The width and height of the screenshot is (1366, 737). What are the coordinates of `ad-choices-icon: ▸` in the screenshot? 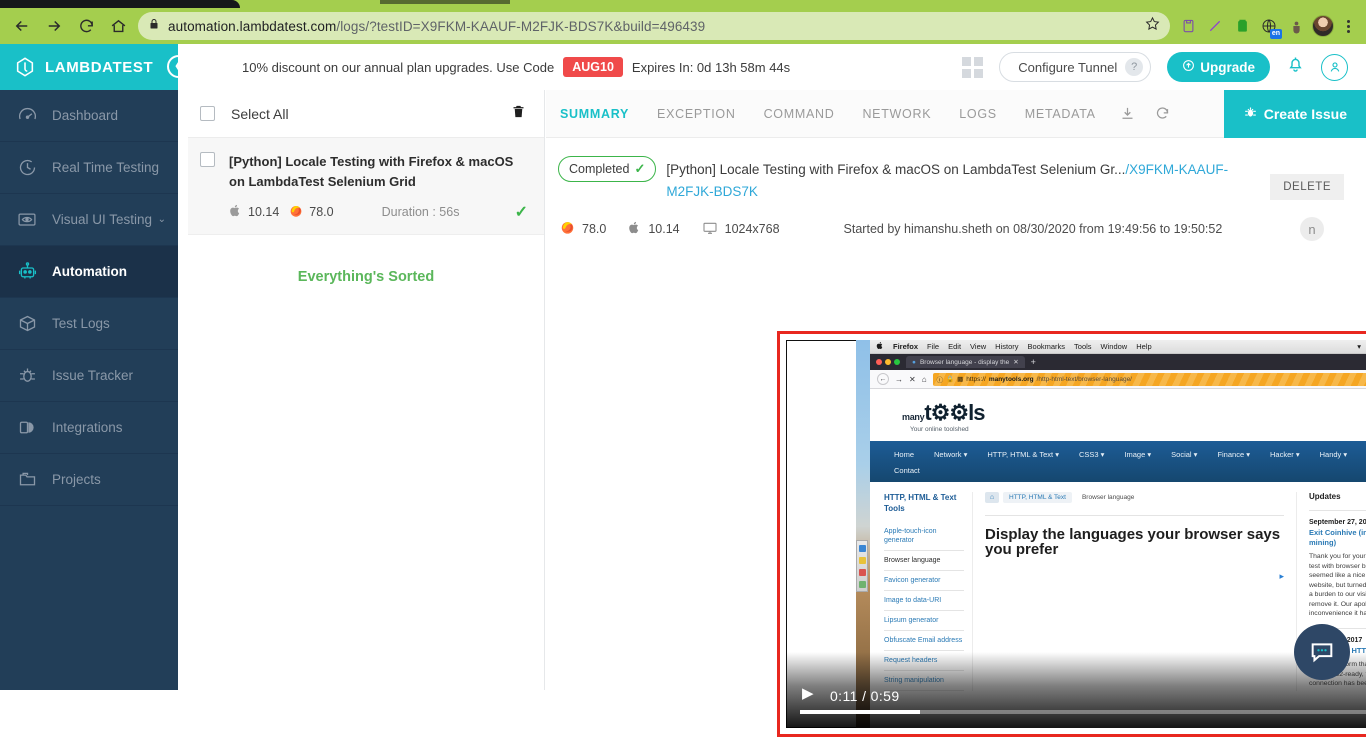 It's located at (1134, 576).